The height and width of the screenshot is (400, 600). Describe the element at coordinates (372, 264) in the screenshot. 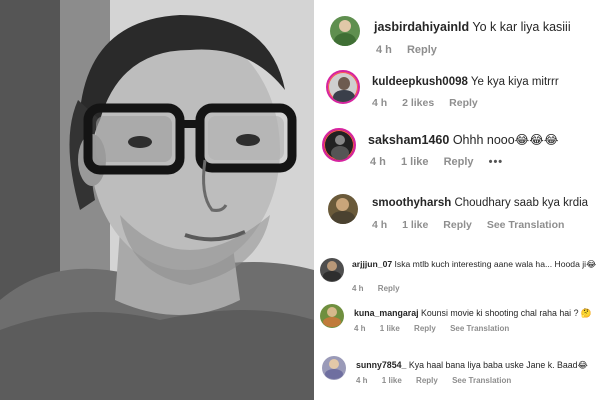

I see `comment-username: arjjjun_07` at that location.